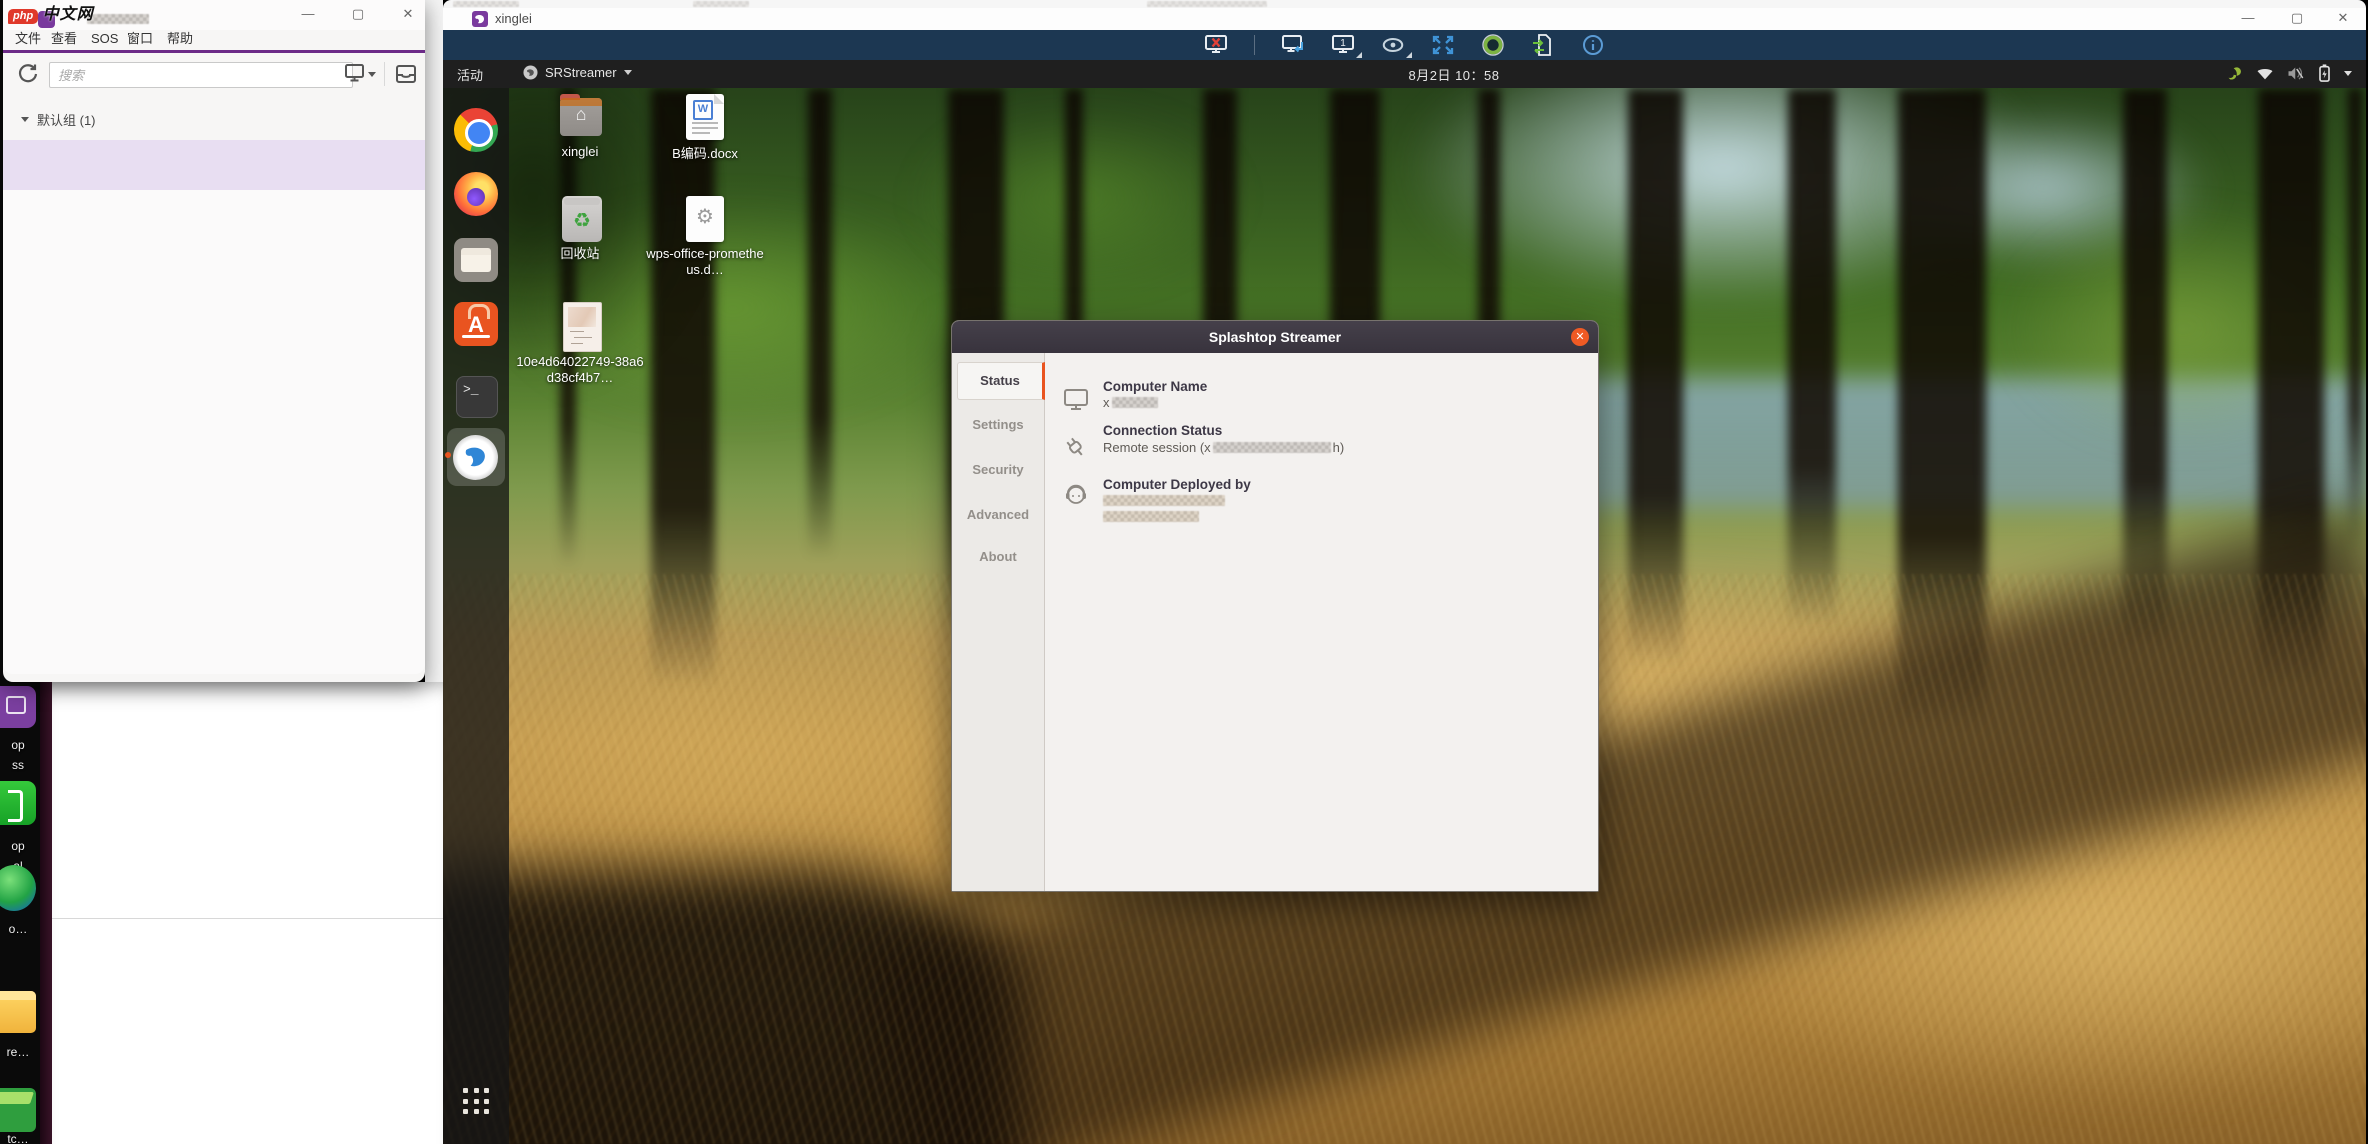 This screenshot has width=2368, height=1144. What do you see at coordinates (1151, 516) in the screenshot?
I see `redacted-deployer-line2` at bounding box center [1151, 516].